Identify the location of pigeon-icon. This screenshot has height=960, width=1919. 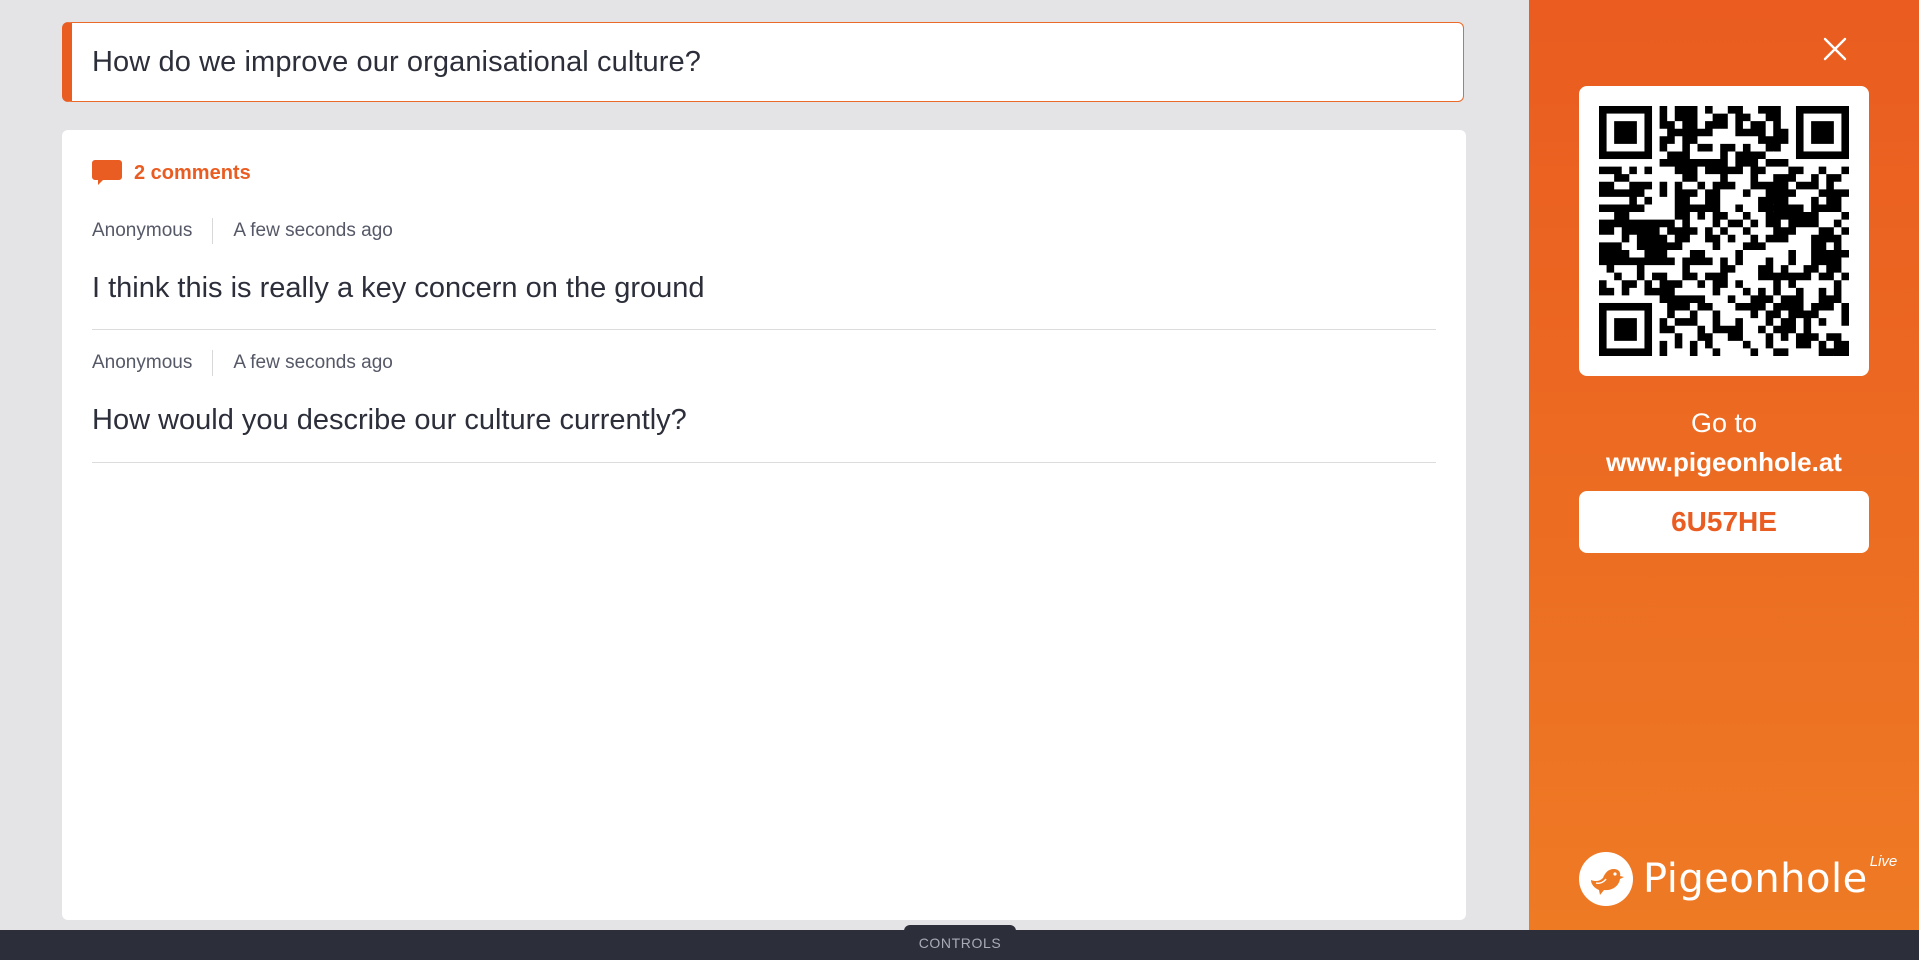
(1606, 879).